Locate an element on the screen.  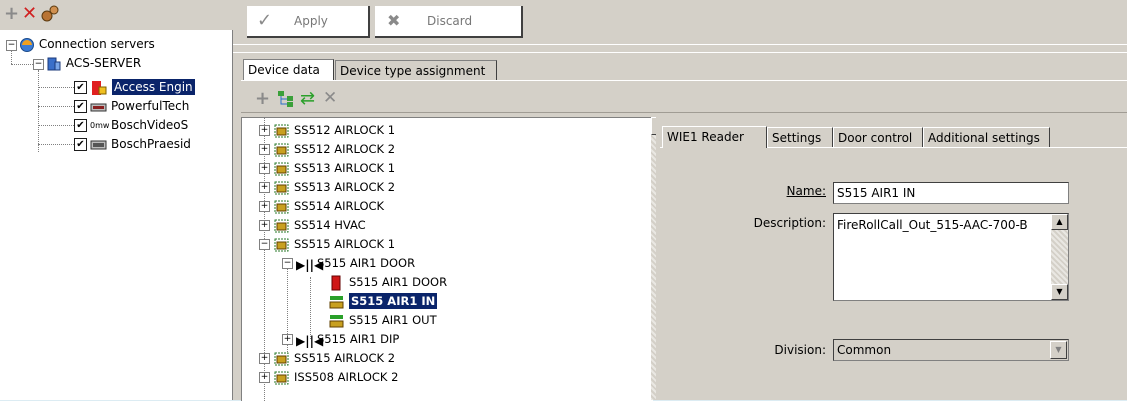
tree-item-label: BoschPraesid is located at coordinates (151, 144).